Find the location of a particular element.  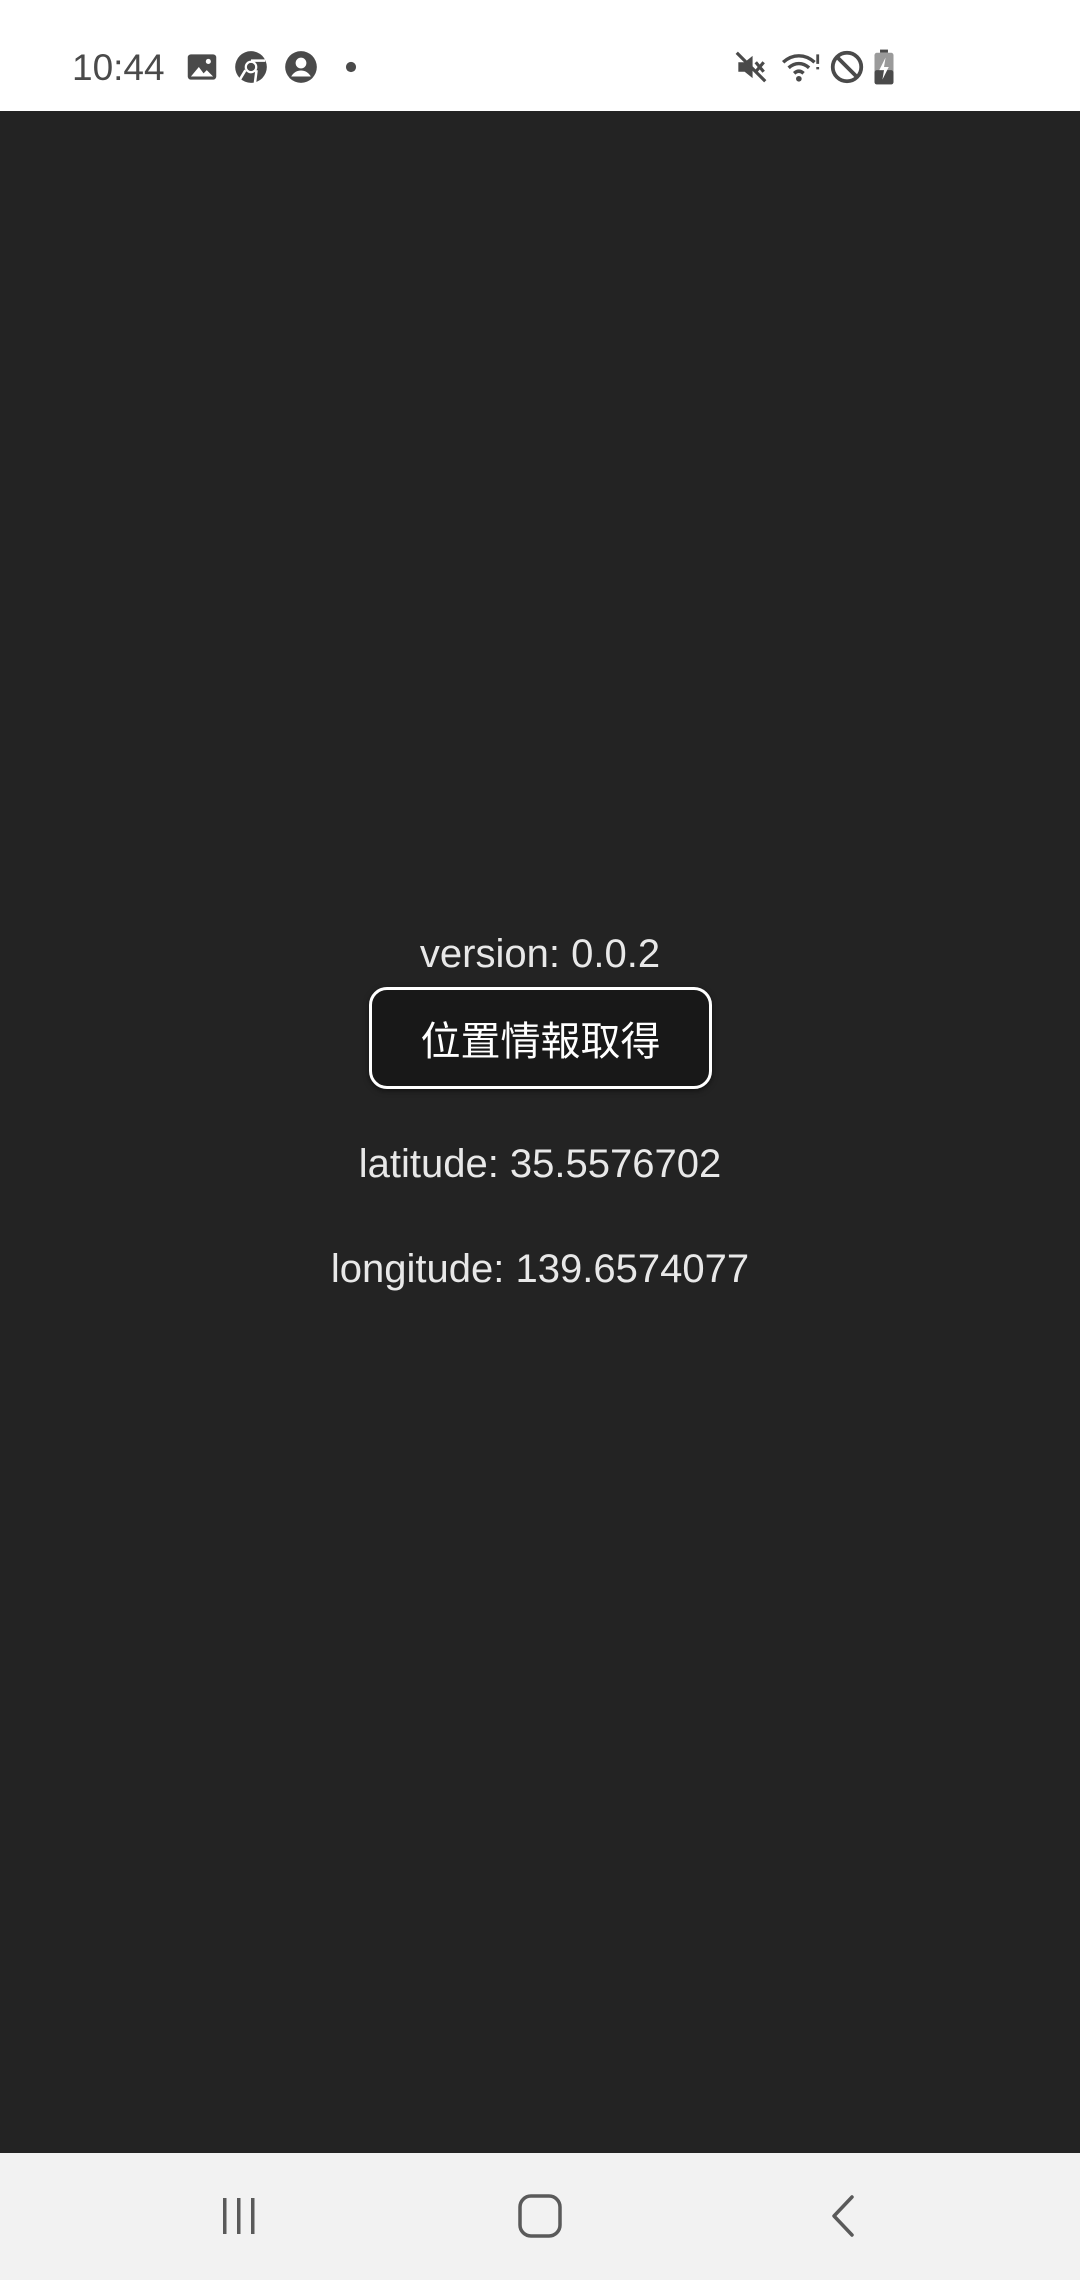

version-label: version: 0.0.2 is located at coordinates (540, 954).